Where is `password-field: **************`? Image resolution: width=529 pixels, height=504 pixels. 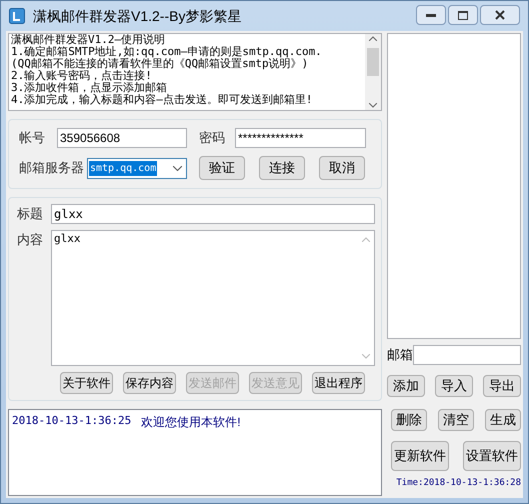 password-field: ************** is located at coordinates (300, 138).